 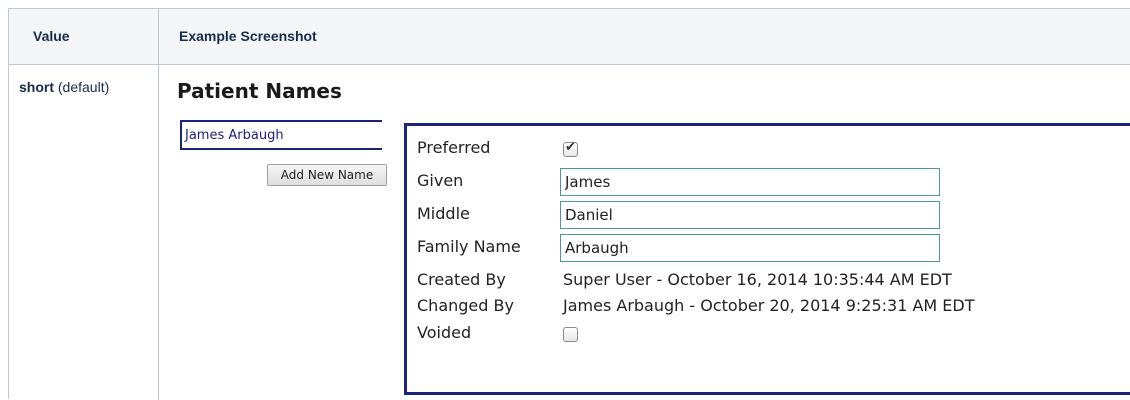 What do you see at coordinates (569, 37) in the screenshot?
I see `table-header-row: Value Example Screenshot` at bounding box center [569, 37].